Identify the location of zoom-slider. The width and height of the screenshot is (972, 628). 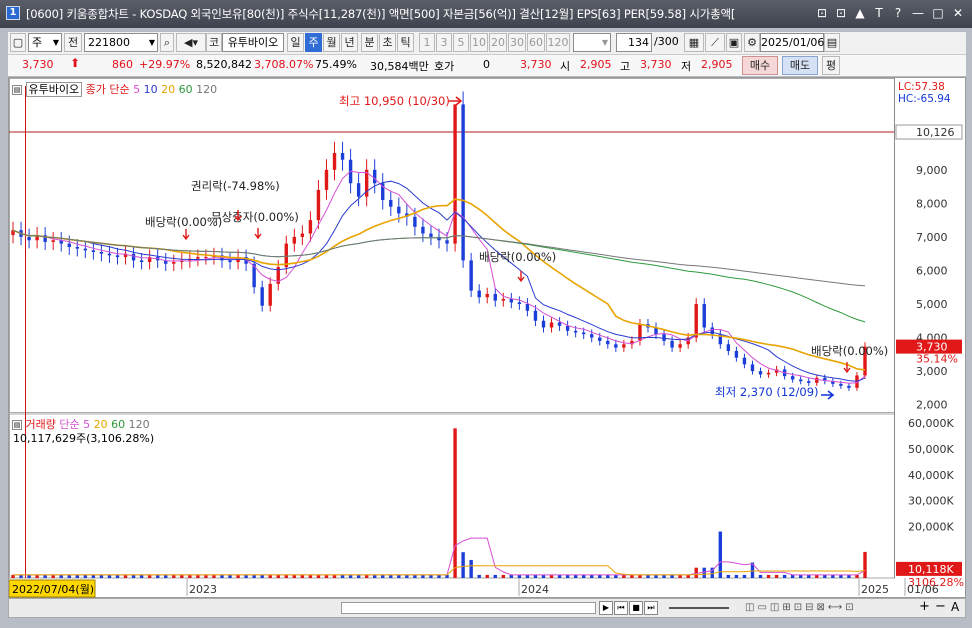
(699, 608).